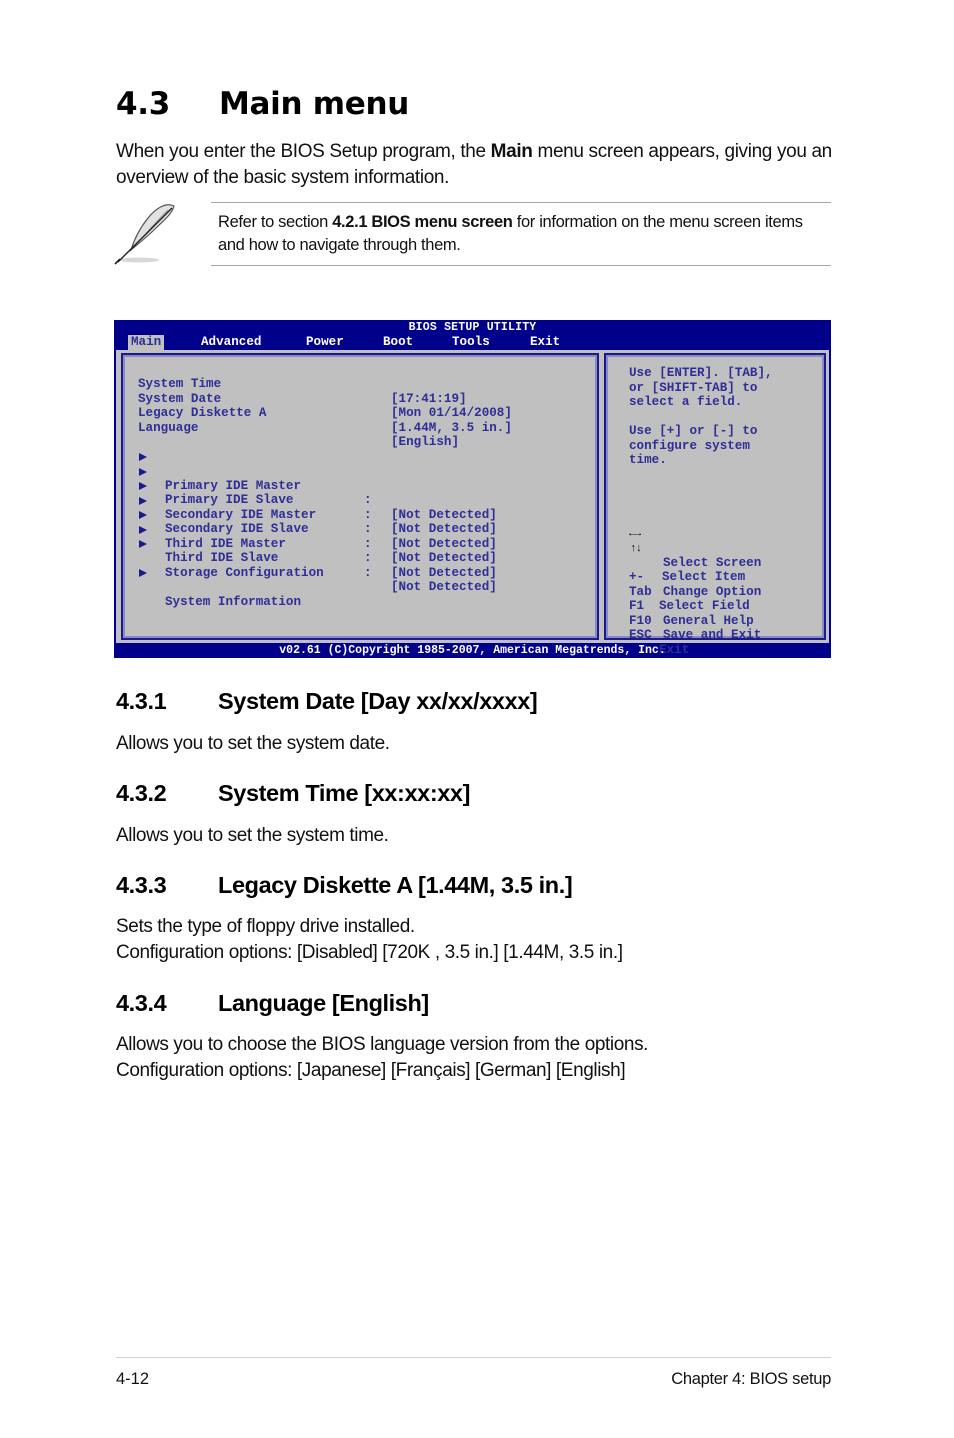 The width and height of the screenshot is (954, 1438). What do you see at coordinates (231, 342) in the screenshot?
I see `bios-tab-advanced: Advanced` at bounding box center [231, 342].